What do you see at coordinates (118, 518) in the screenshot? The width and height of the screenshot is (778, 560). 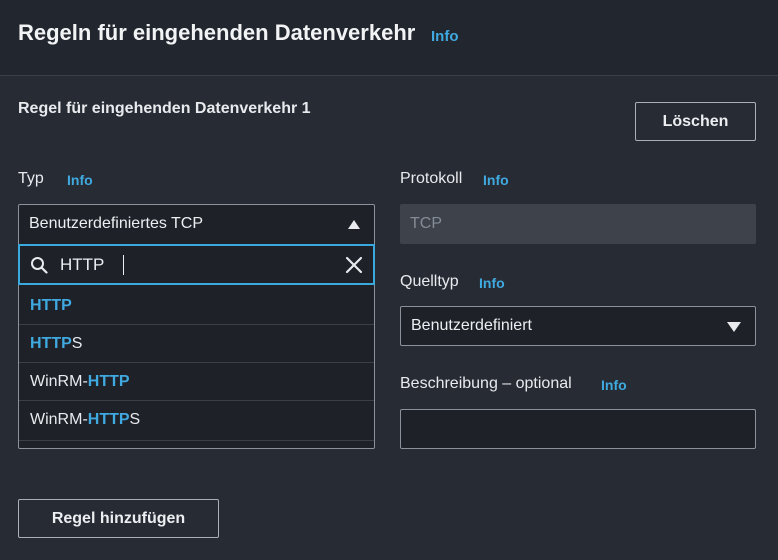 I see `add-rule-button: Regel hinzufügen` at bounding box center [118, 518].